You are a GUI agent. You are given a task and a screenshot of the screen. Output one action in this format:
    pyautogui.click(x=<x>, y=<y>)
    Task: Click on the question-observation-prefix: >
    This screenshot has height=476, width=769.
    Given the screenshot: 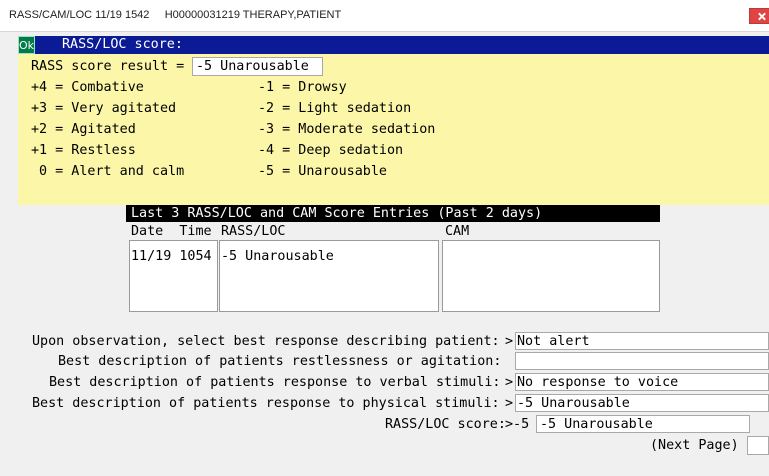 What is the action you would take?
    pyautogui.click(x=509, y=341)
    